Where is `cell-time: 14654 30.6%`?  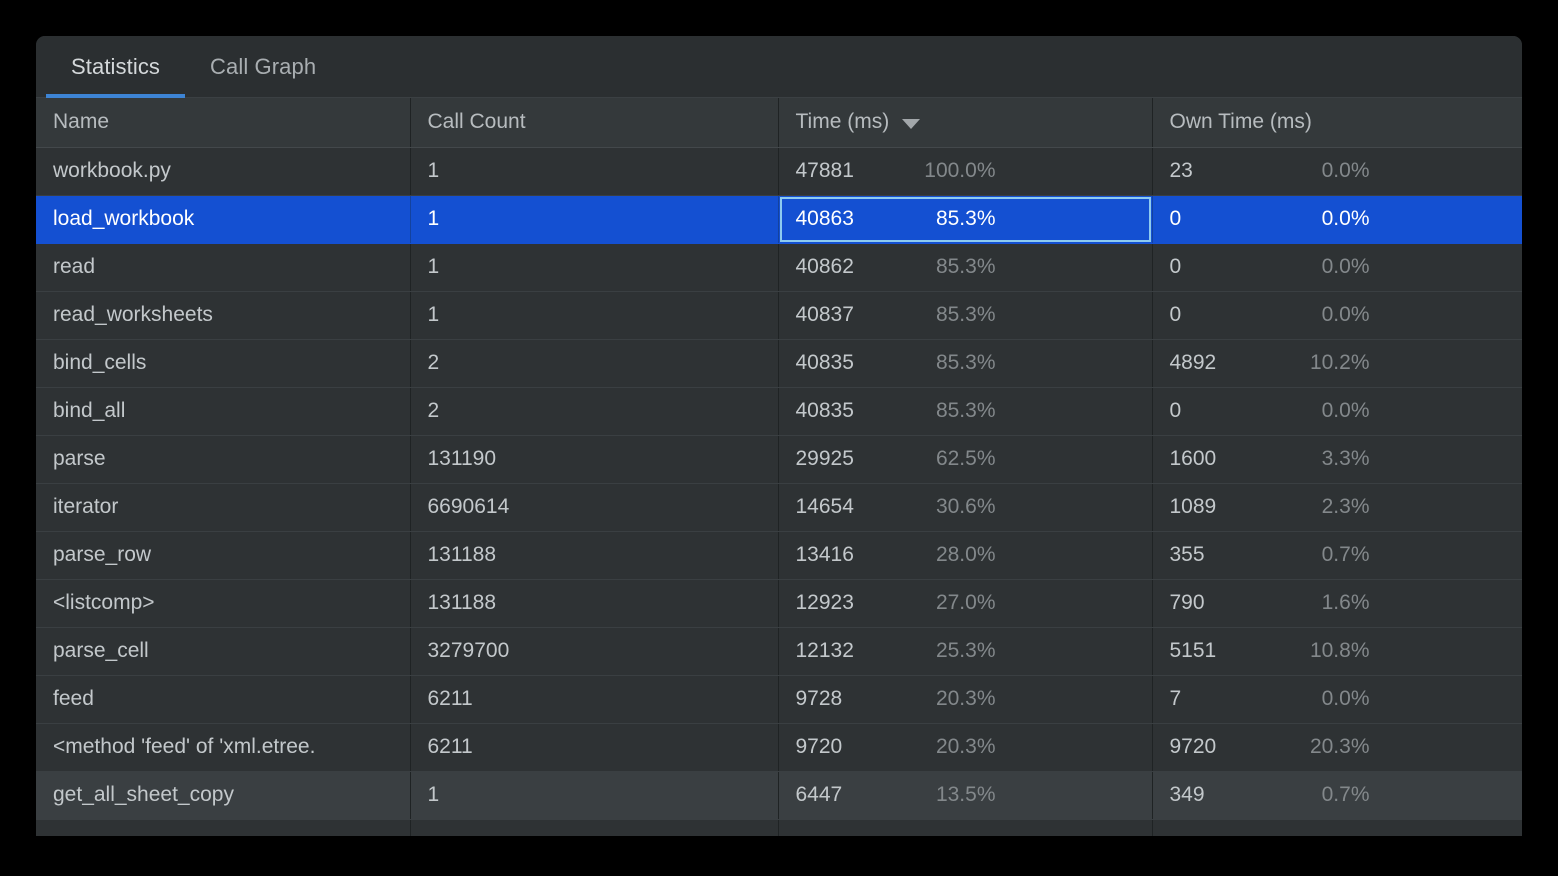
cell-time: 14654 30.6% is located at coordinates (965, 507).